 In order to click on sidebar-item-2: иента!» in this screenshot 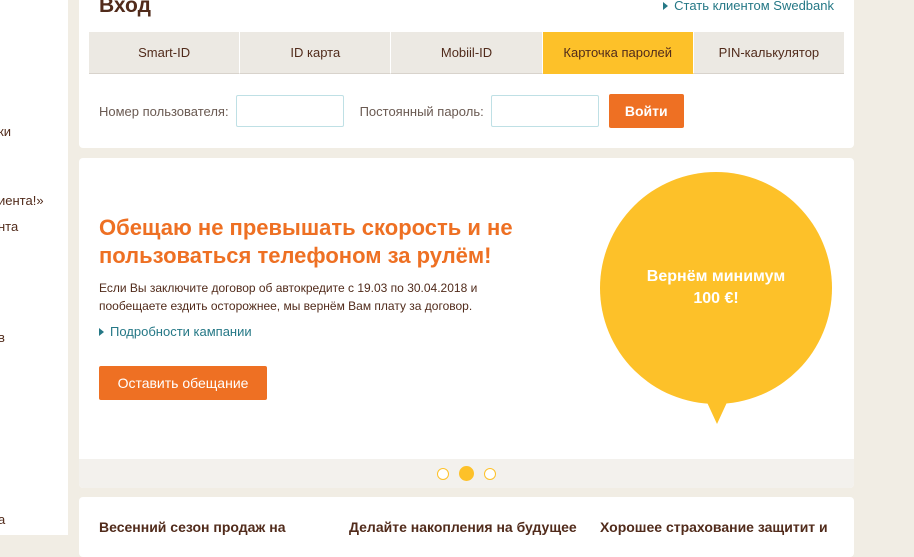, I will do `click(22, 200)`.